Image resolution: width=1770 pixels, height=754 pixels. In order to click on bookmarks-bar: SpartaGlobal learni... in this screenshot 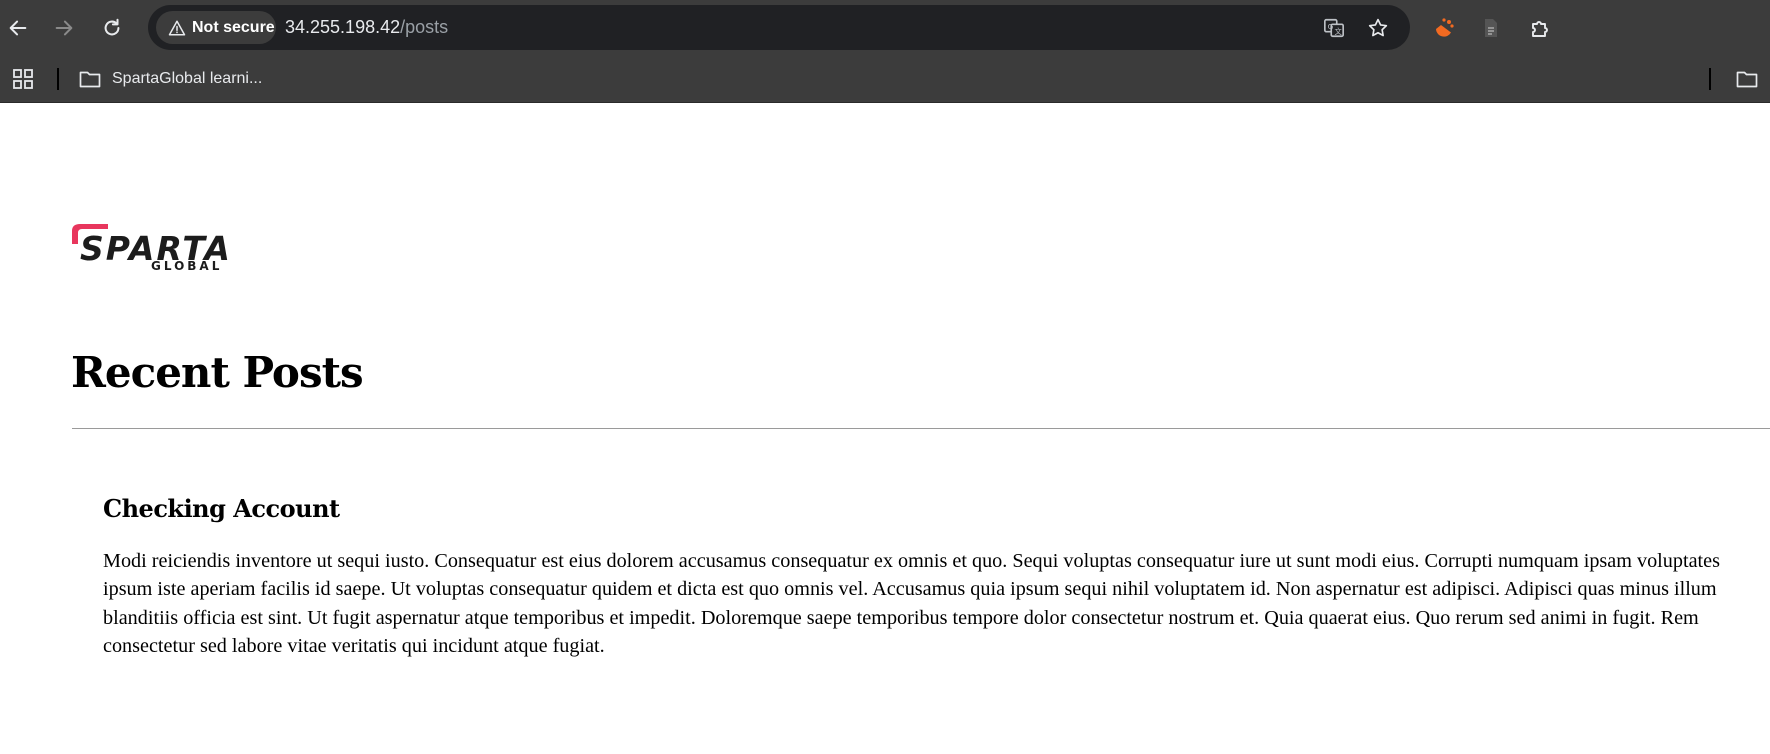, I will do `click(885, 79)`.